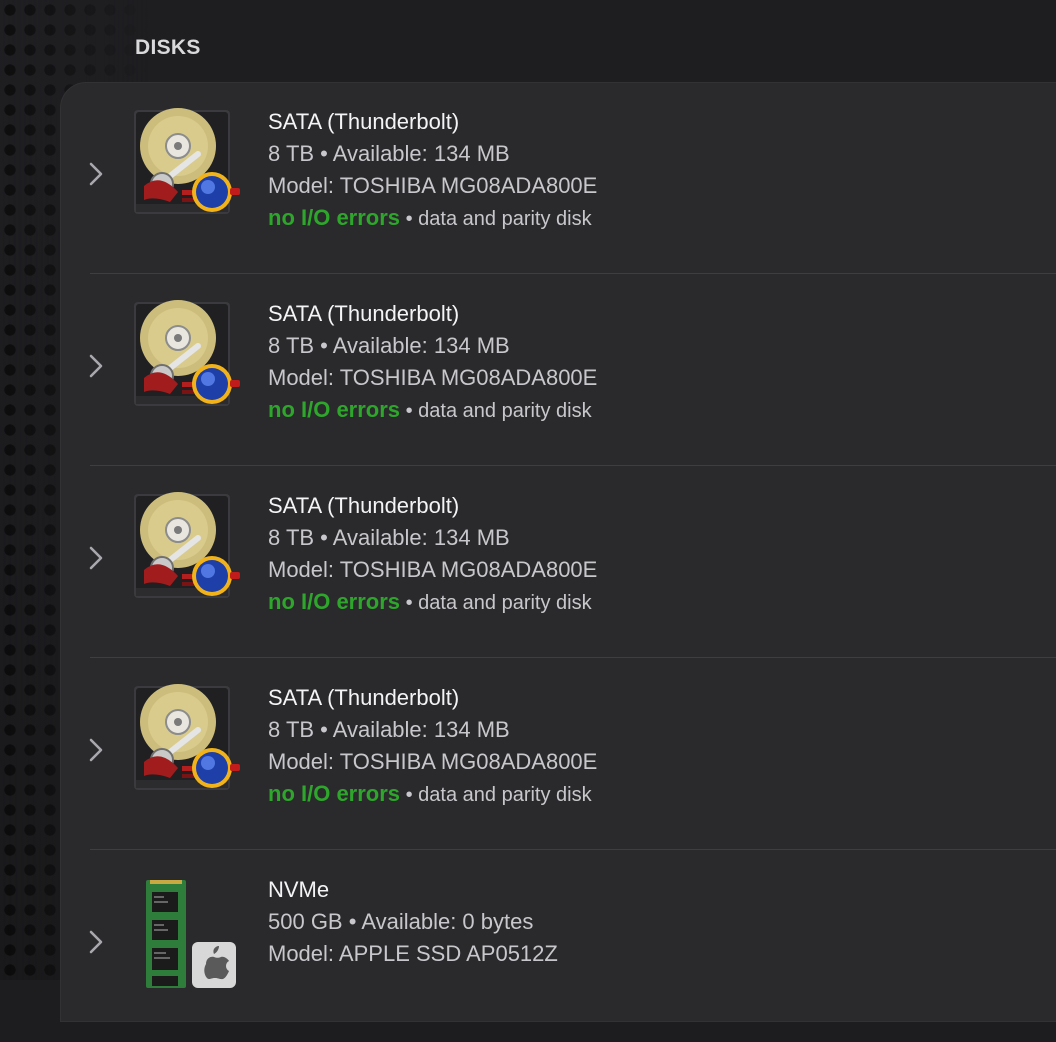  Describe the element at coordinates (413, 953) in the screenshot. I see `disk-model: Model: APPLE SSD AP0512Z` at that location.